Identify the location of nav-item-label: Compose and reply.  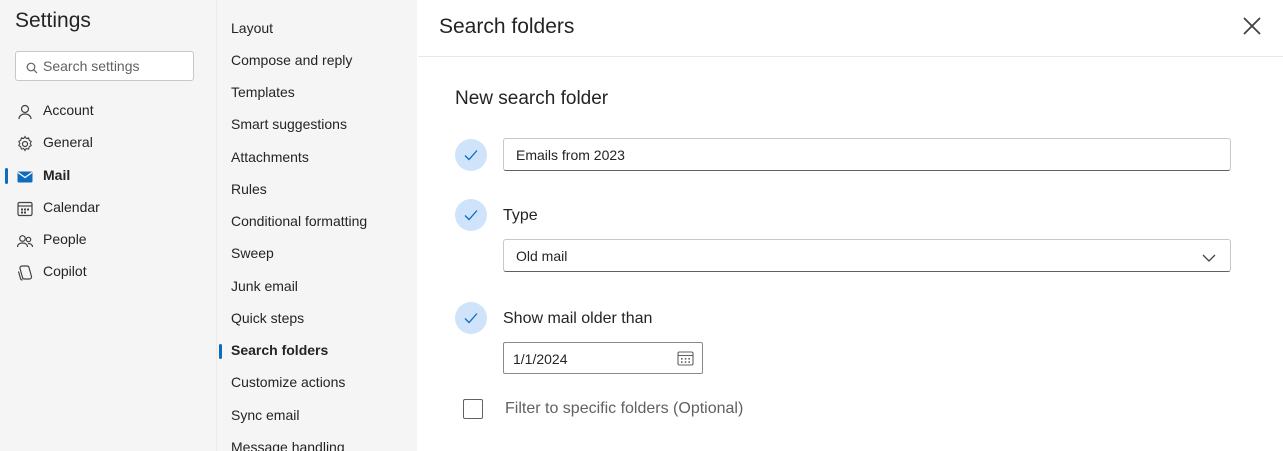
(292, 60).